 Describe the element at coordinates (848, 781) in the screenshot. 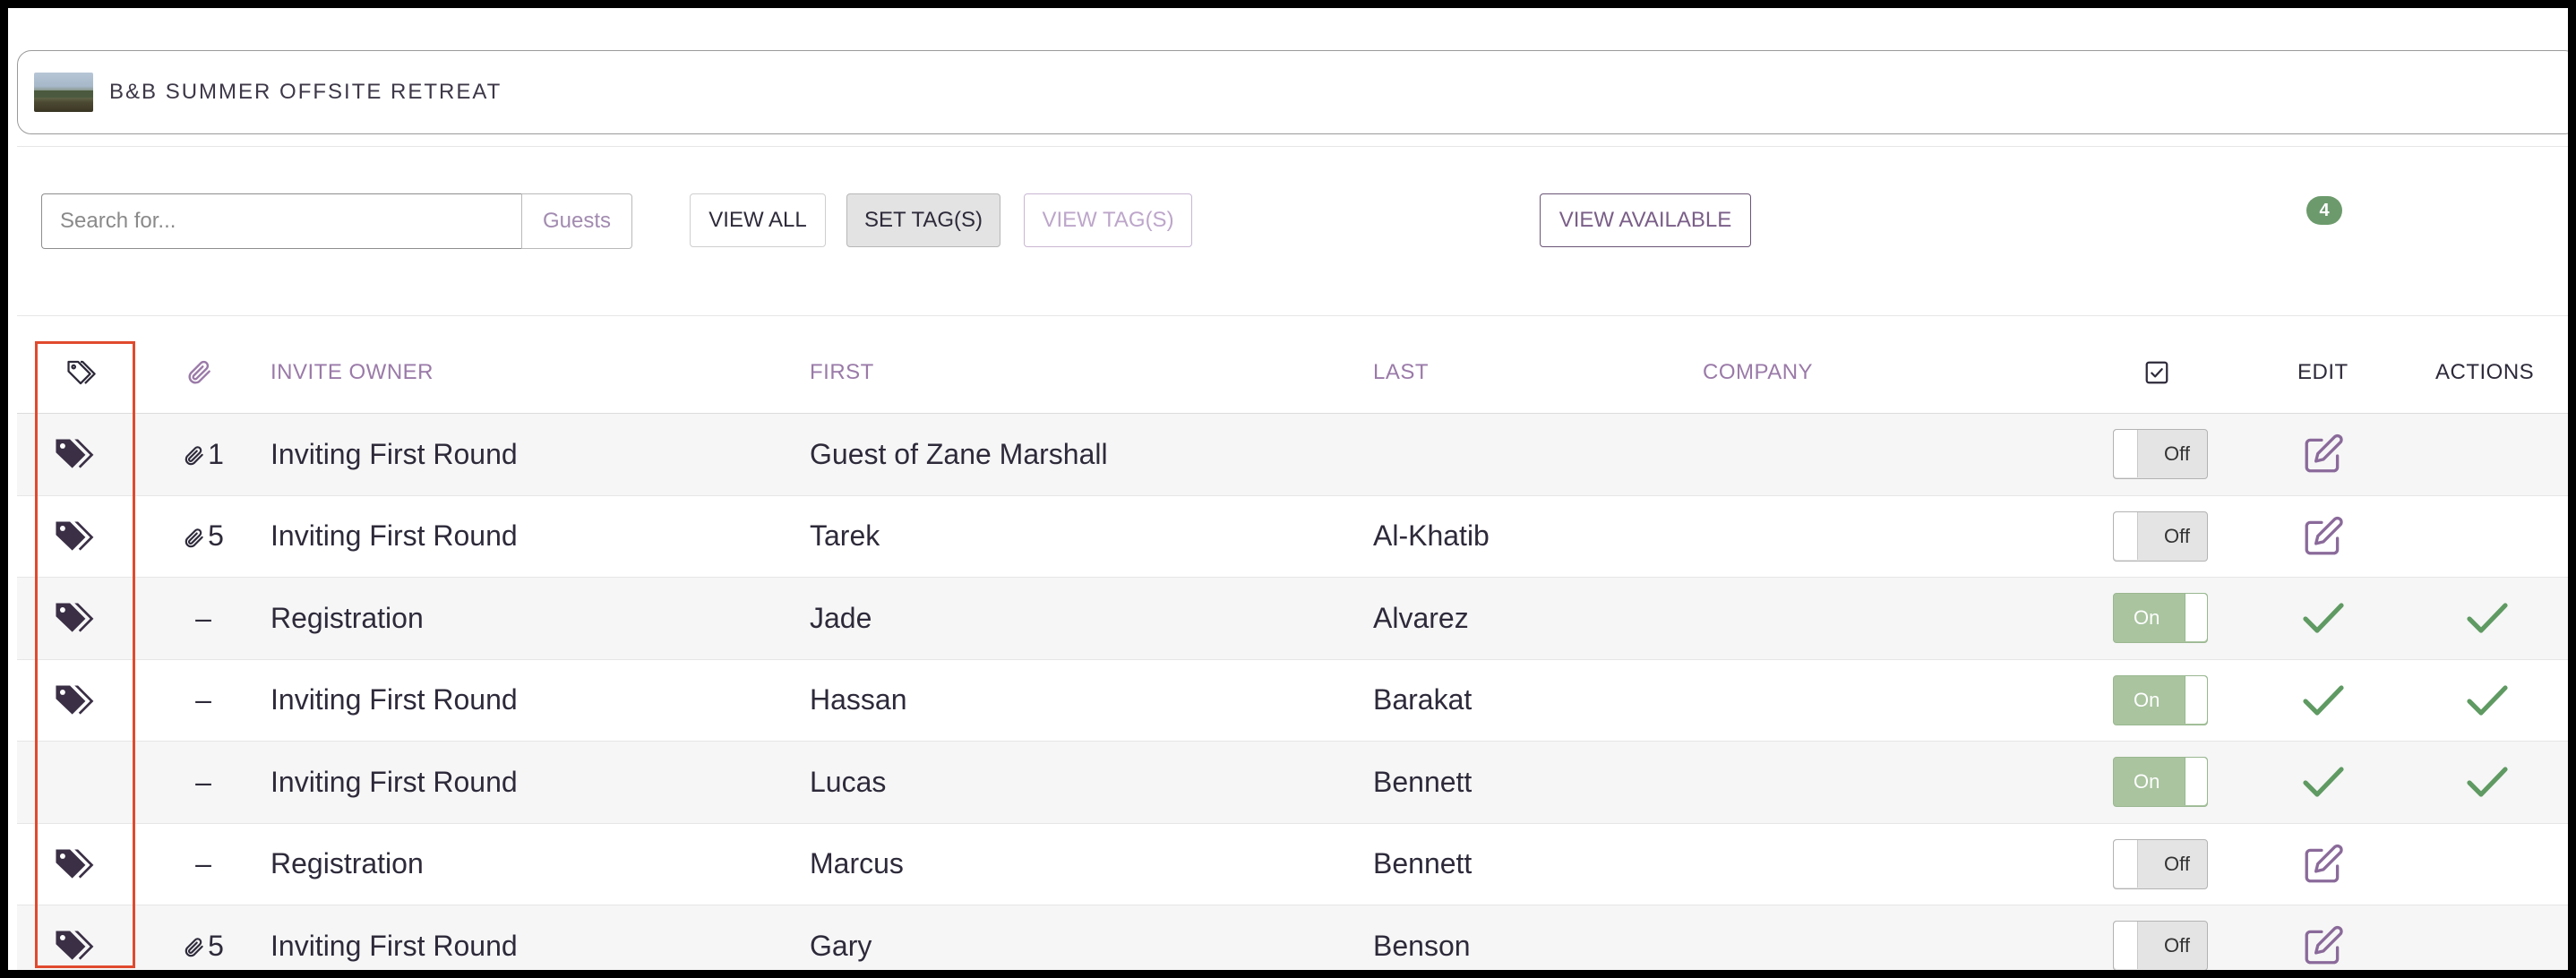

I see `first-name-cell: Lucas` at that location.